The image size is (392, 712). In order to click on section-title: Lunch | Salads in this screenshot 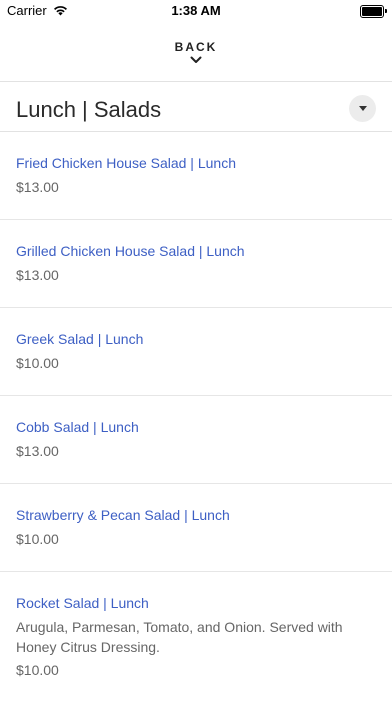, I will do `click(89, 109)`.